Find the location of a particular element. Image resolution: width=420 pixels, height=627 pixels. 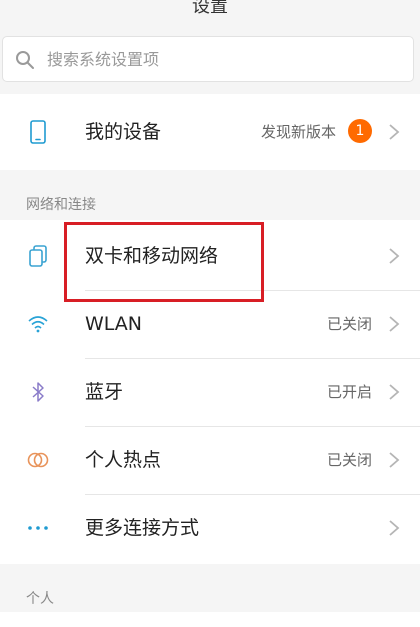

bluetooth-status: 已开启 is located at coordinates (349, 392).